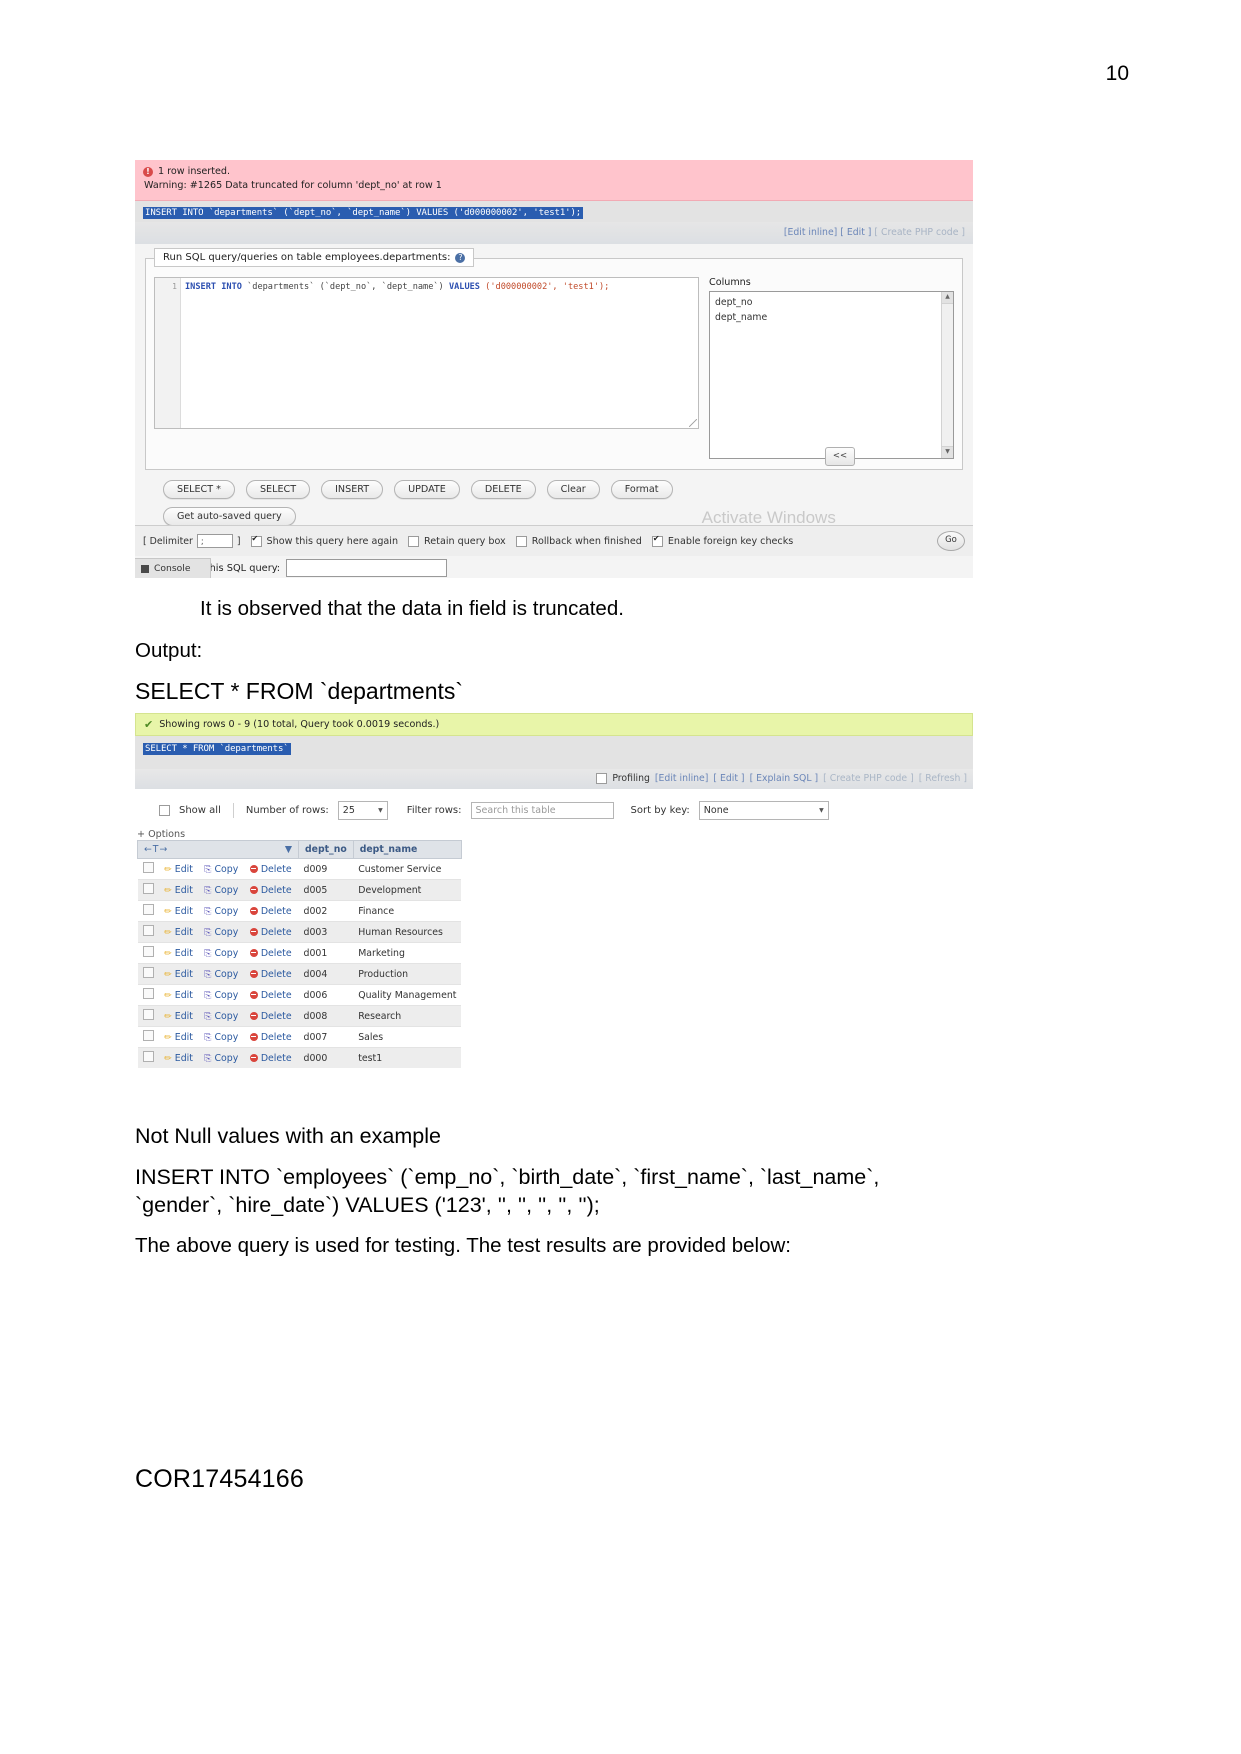  What do you see at coordinates (831, 318) in the screenshot?
I see `column-item-dept-name: dept_name` at bounding box center [831, 318].